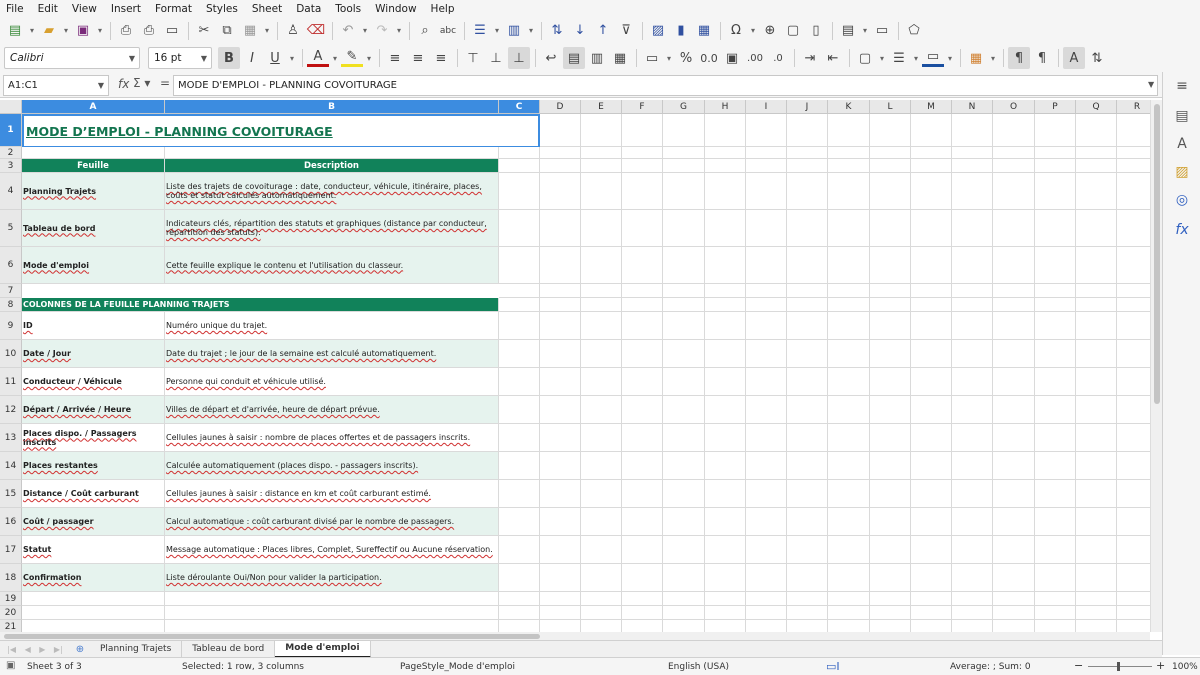 The image size is (1200, 675). Describe the element at coordinates (267, 31) in the screenshot. I see `paste-dropdown-icon: ▾` at that location.